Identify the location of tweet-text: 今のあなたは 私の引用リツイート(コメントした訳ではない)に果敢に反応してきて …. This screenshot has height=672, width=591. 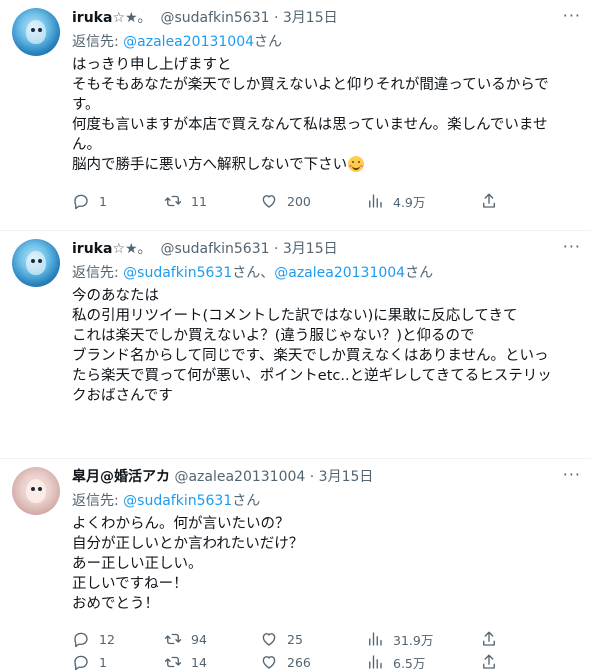
(312, 346).